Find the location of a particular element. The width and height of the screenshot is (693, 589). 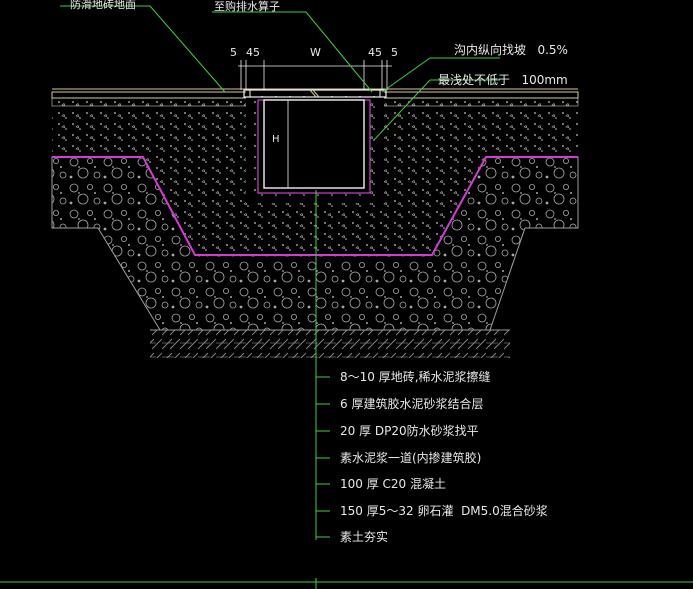

dim-45-right: 45 is located at coordinates (375, 52).